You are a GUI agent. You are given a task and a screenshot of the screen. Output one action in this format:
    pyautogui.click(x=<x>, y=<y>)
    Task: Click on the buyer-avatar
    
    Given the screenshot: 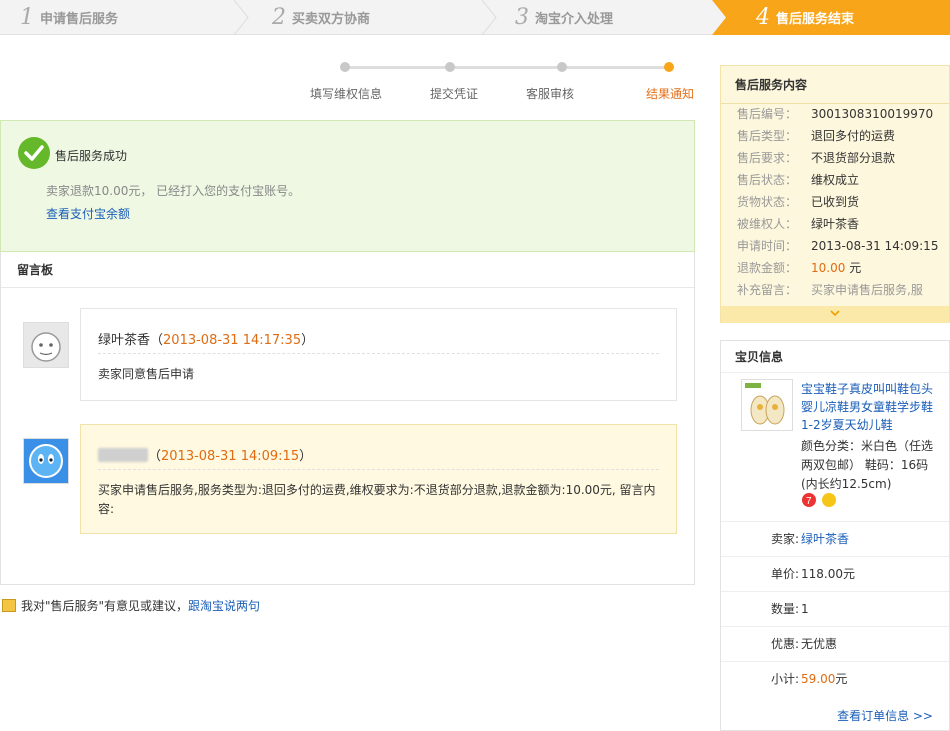 What is the action you would take?
    pyautogui.click(x=46, y=461)
    